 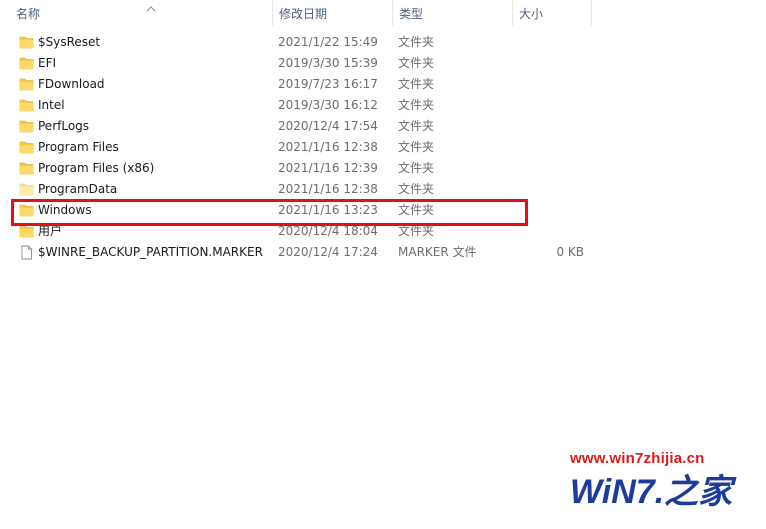 I want to click on column-header-name: 名称, so click(x=141, y=13).